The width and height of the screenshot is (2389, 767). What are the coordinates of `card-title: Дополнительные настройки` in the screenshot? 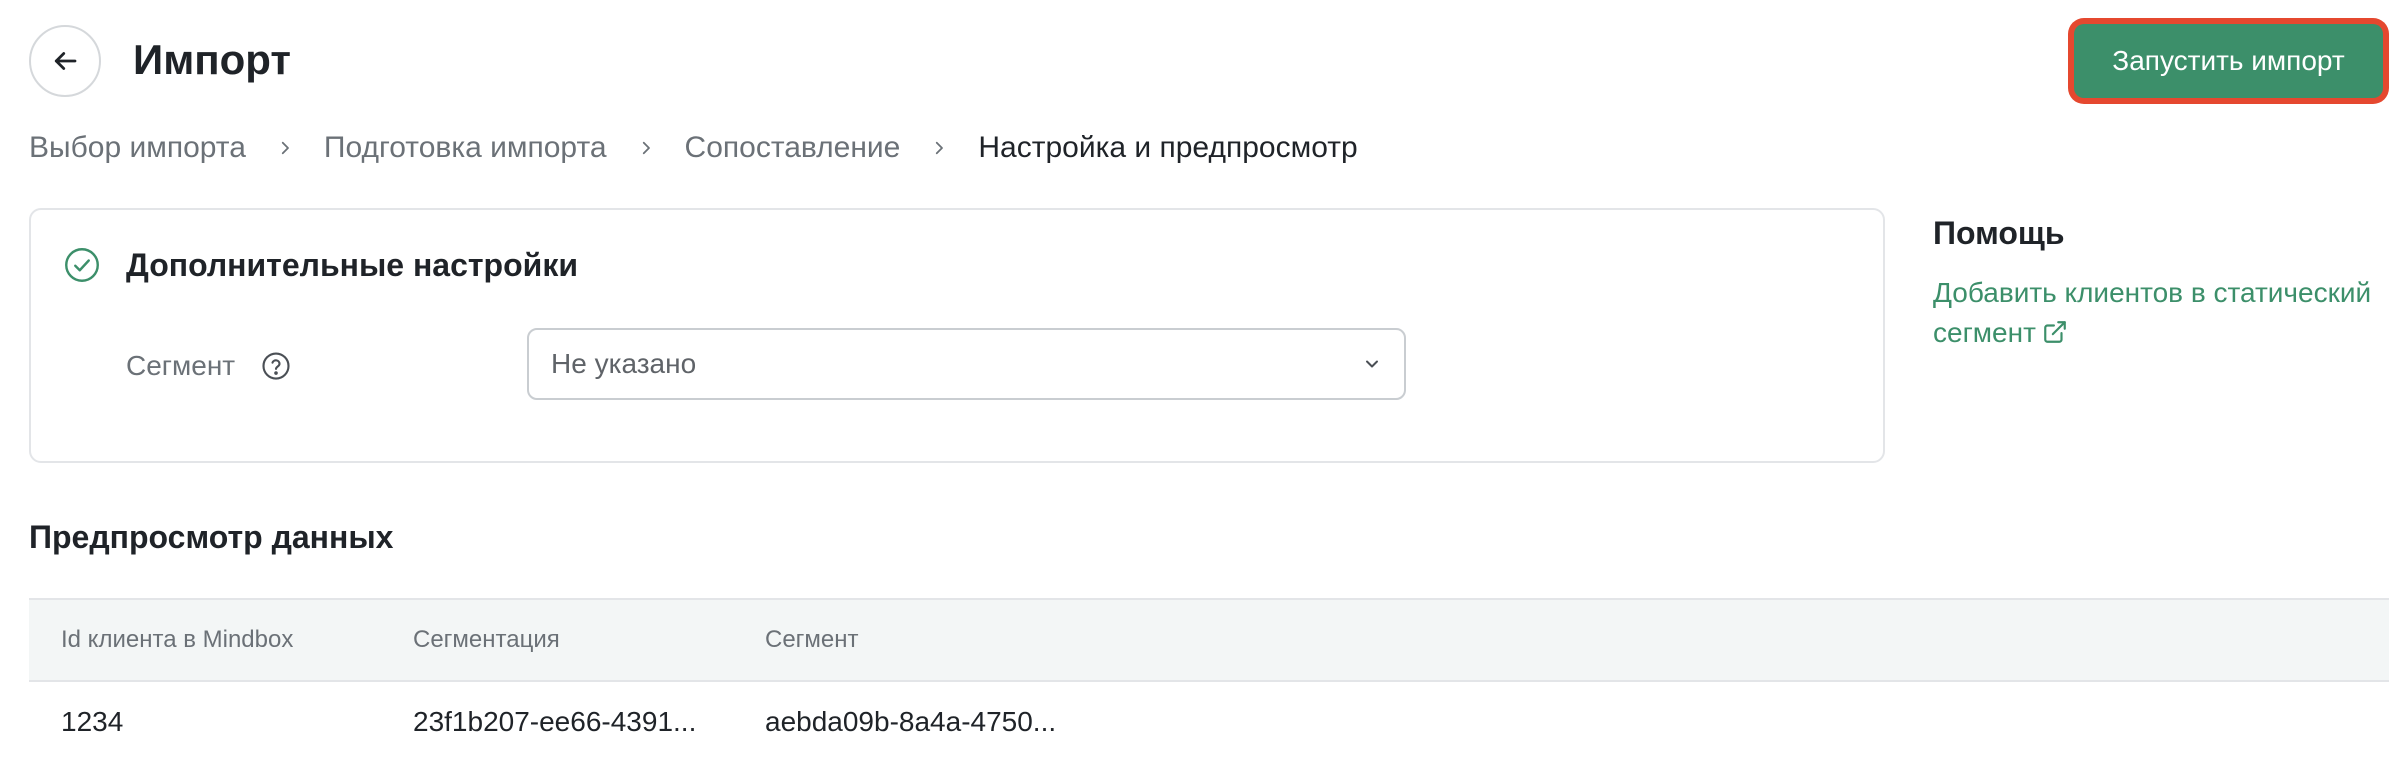 It's located at (352, 265).